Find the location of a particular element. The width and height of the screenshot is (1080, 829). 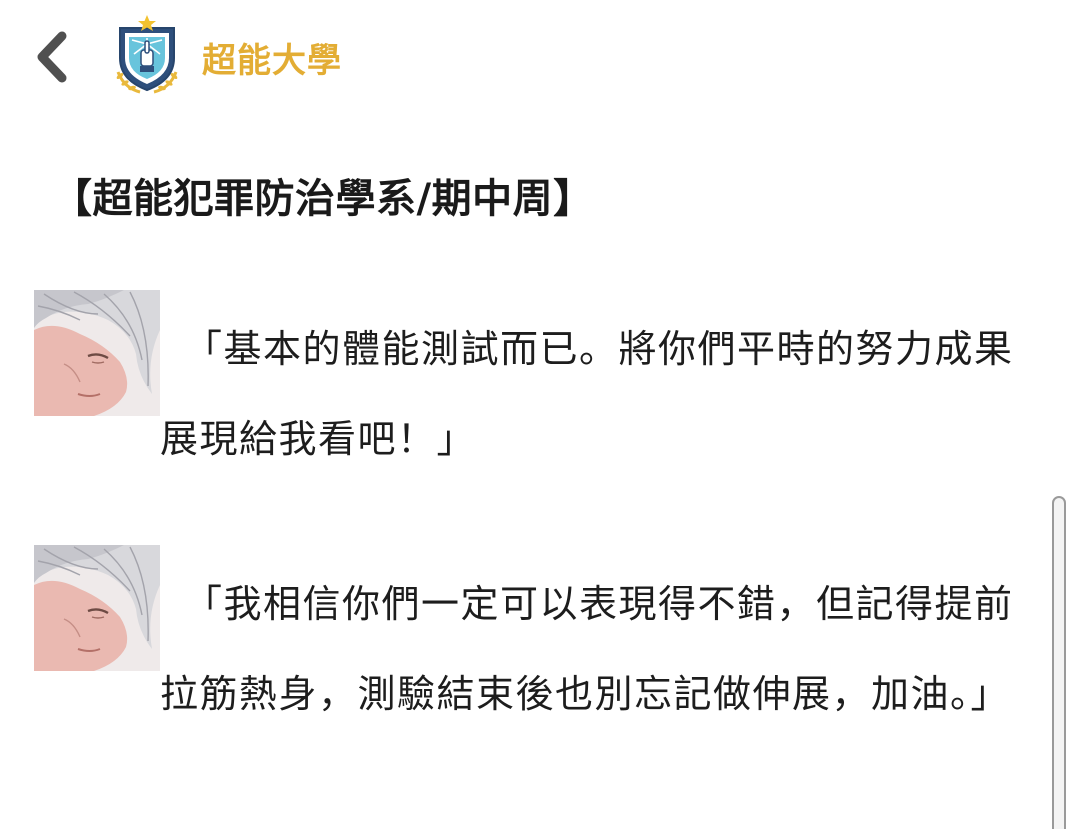

post-title: 【超能犯罪防治學系/期中周】 is located at coordinates (323, 199).